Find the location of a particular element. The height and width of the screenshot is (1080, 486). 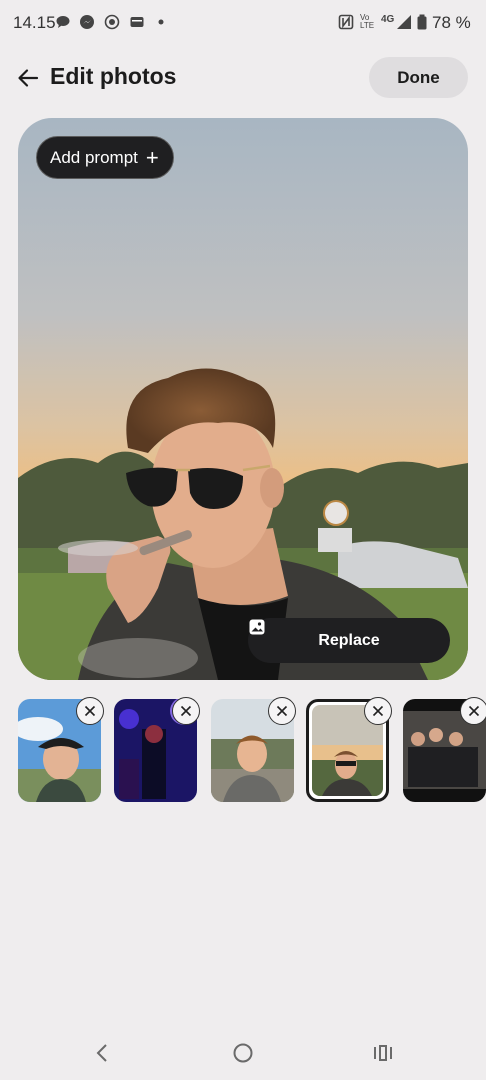

circle-home-icon is located at coordinates (243, 1053).